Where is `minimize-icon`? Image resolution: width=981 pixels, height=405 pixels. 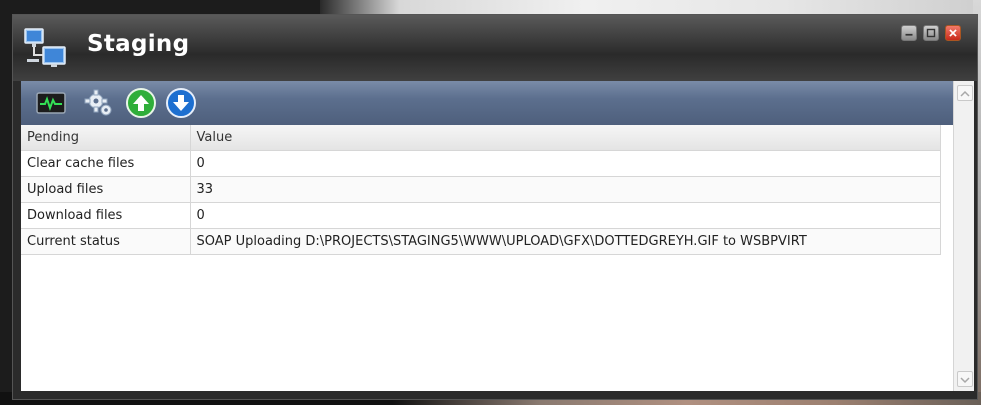
minimize-icon is located at coordinates (909, 34).